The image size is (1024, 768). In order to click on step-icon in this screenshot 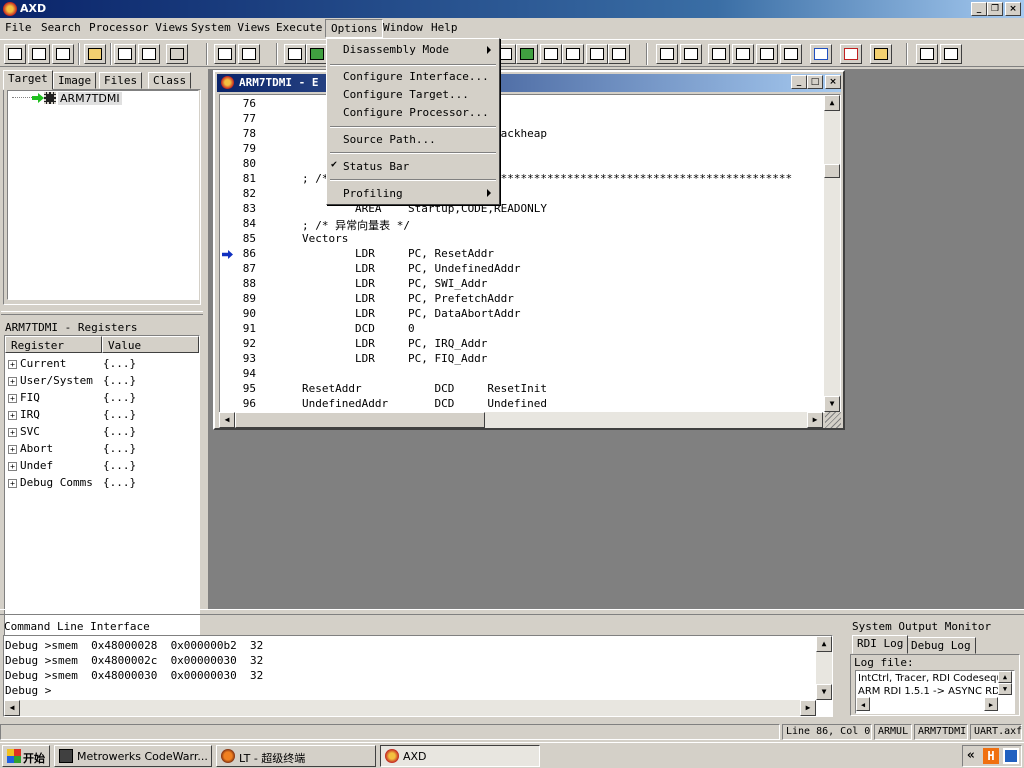, I will do `click(743, 54)`.